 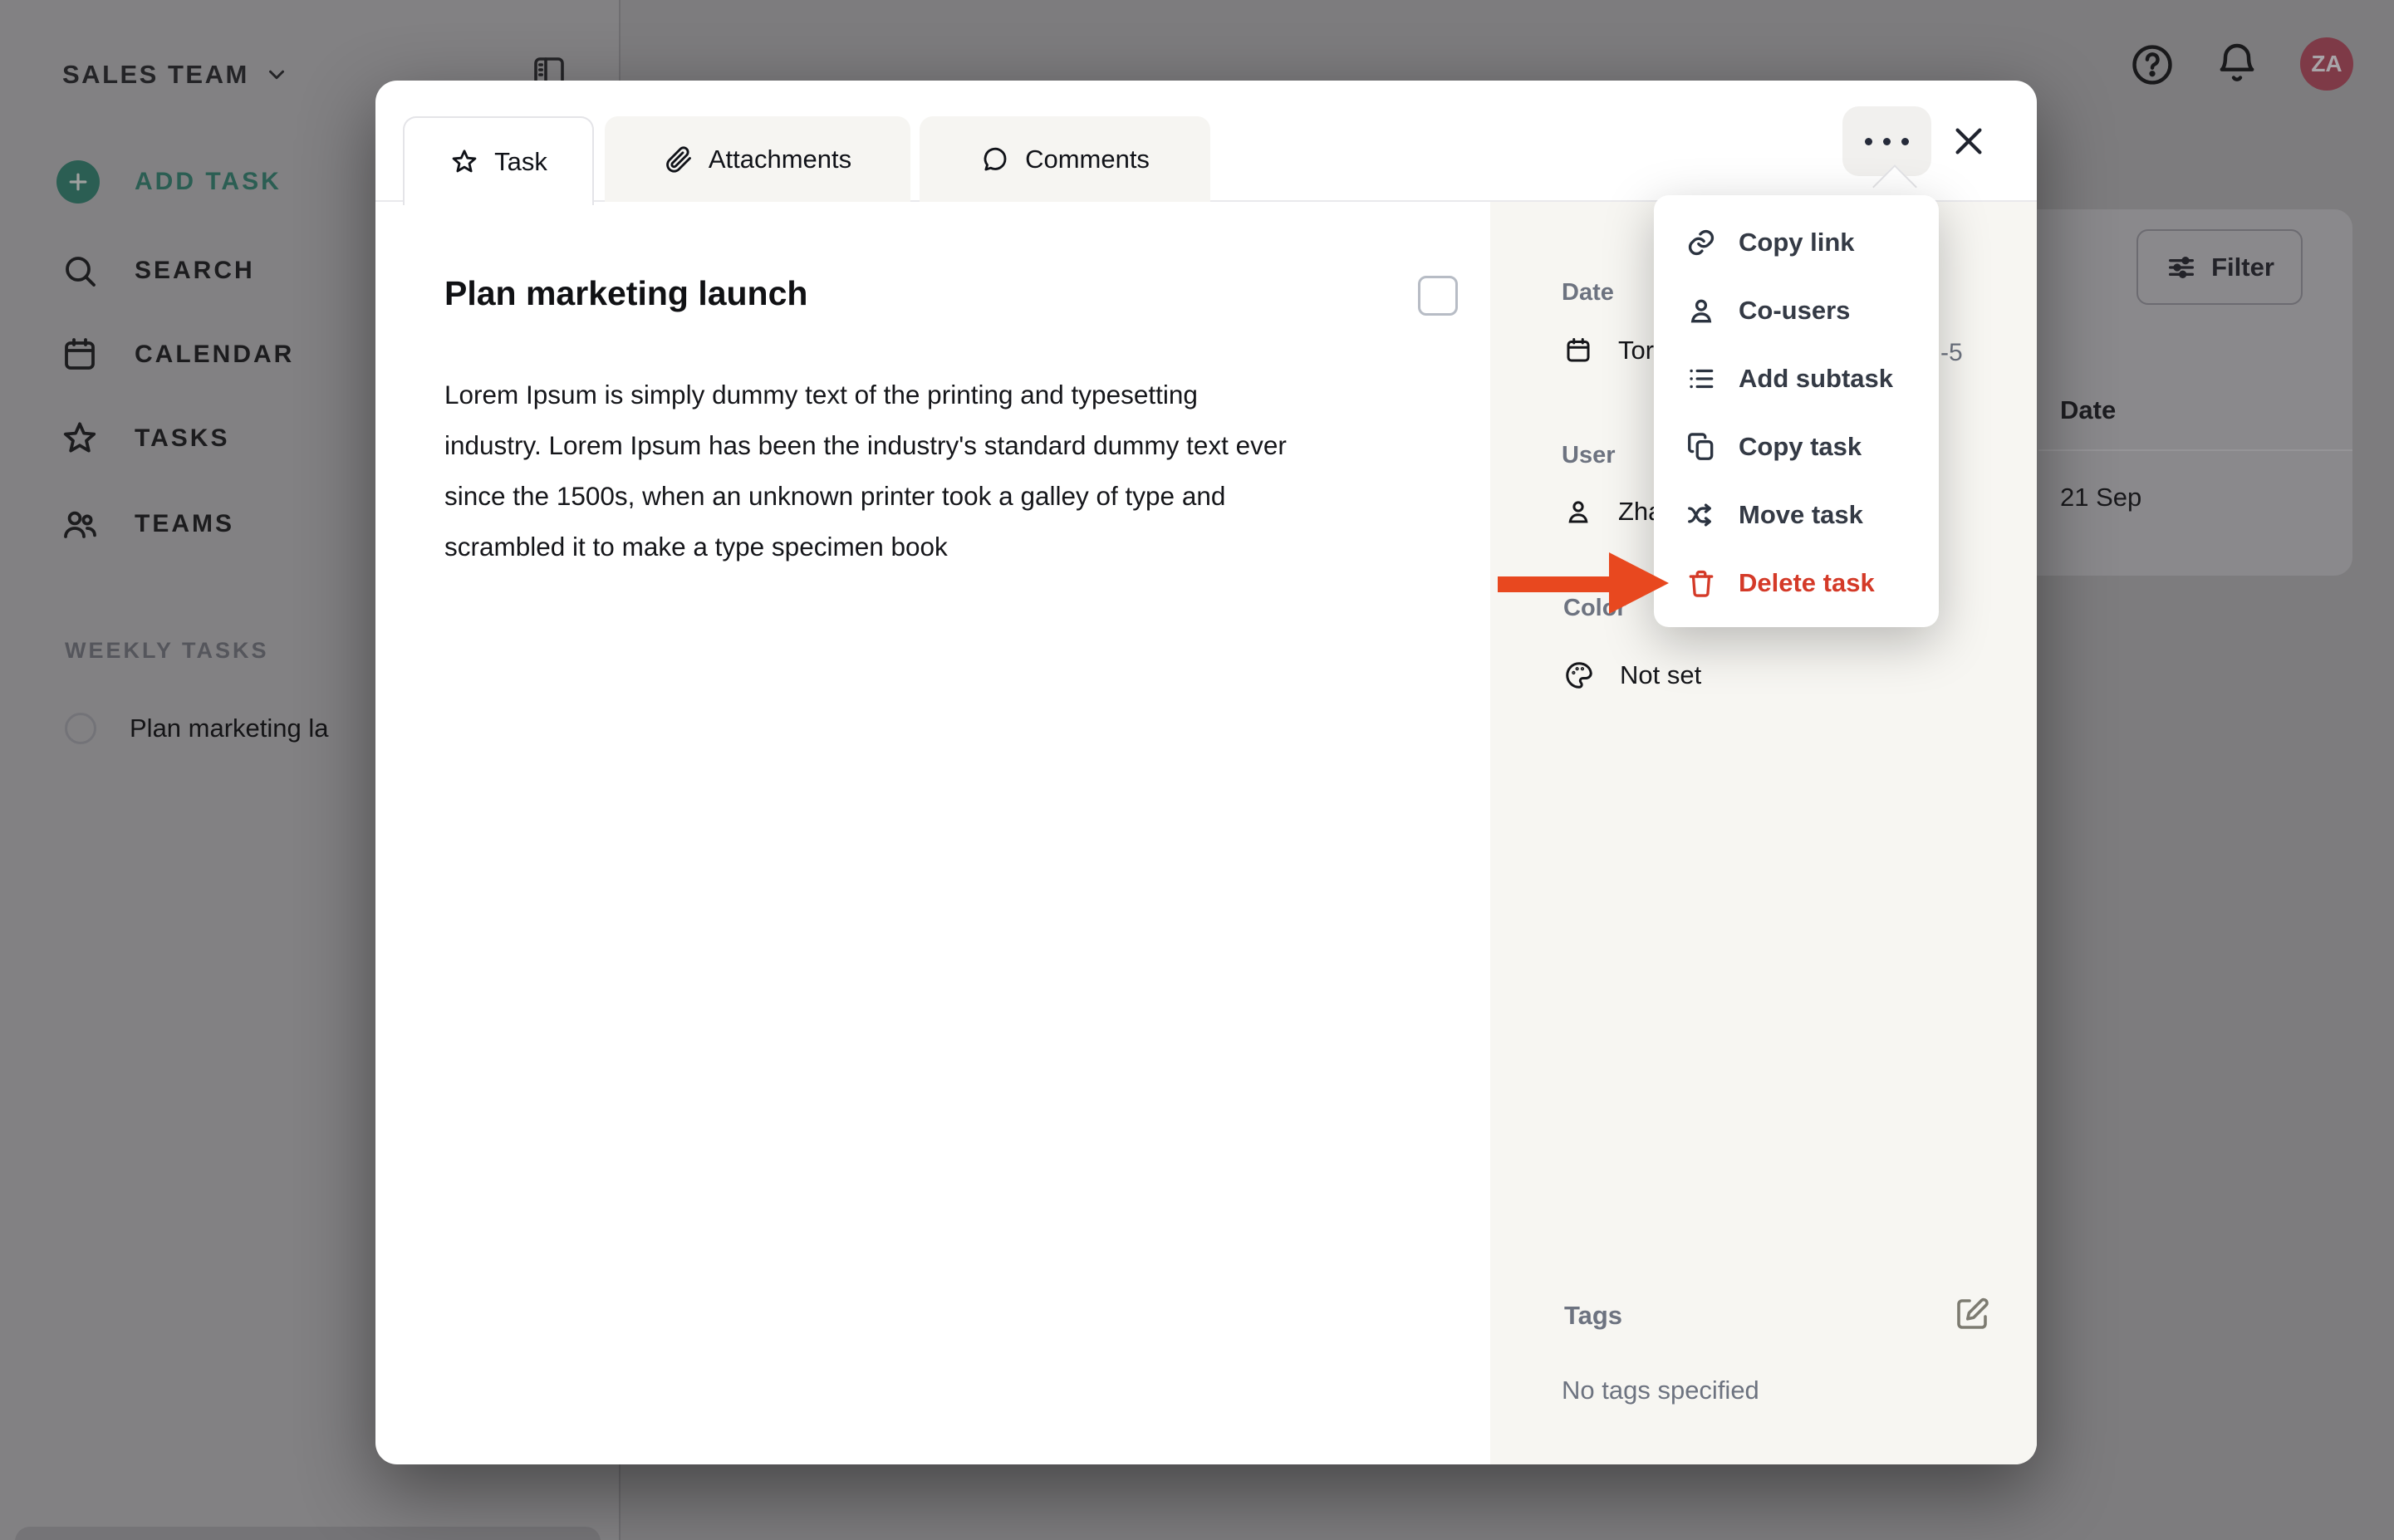 I want to click on sidebar-task-item: Plan marketing la, so click(x=220, y=728).